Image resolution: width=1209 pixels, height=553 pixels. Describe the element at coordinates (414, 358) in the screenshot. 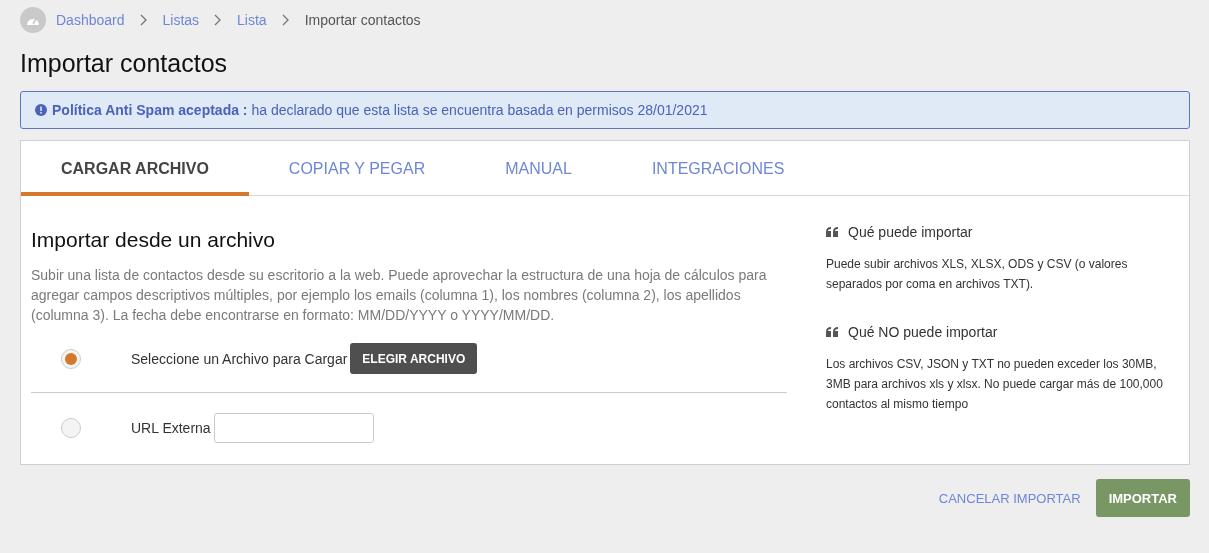

I see `choose-file-button: ELEGIR ARCHIVO` at that location.